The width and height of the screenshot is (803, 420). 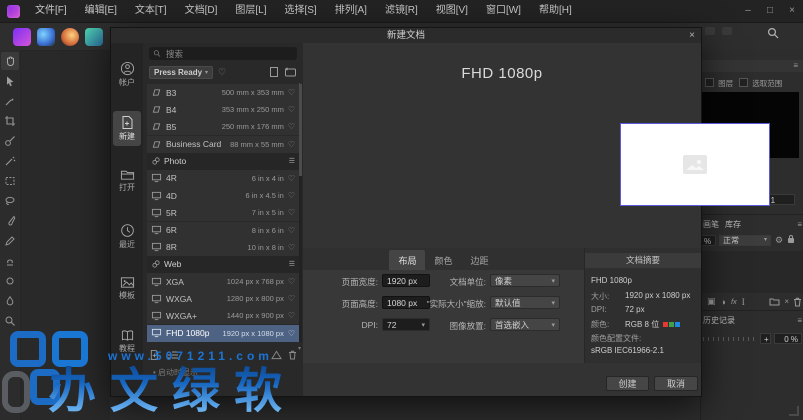 I want to click on menu-edit: 编辑[E], so click(x=101, y=11).